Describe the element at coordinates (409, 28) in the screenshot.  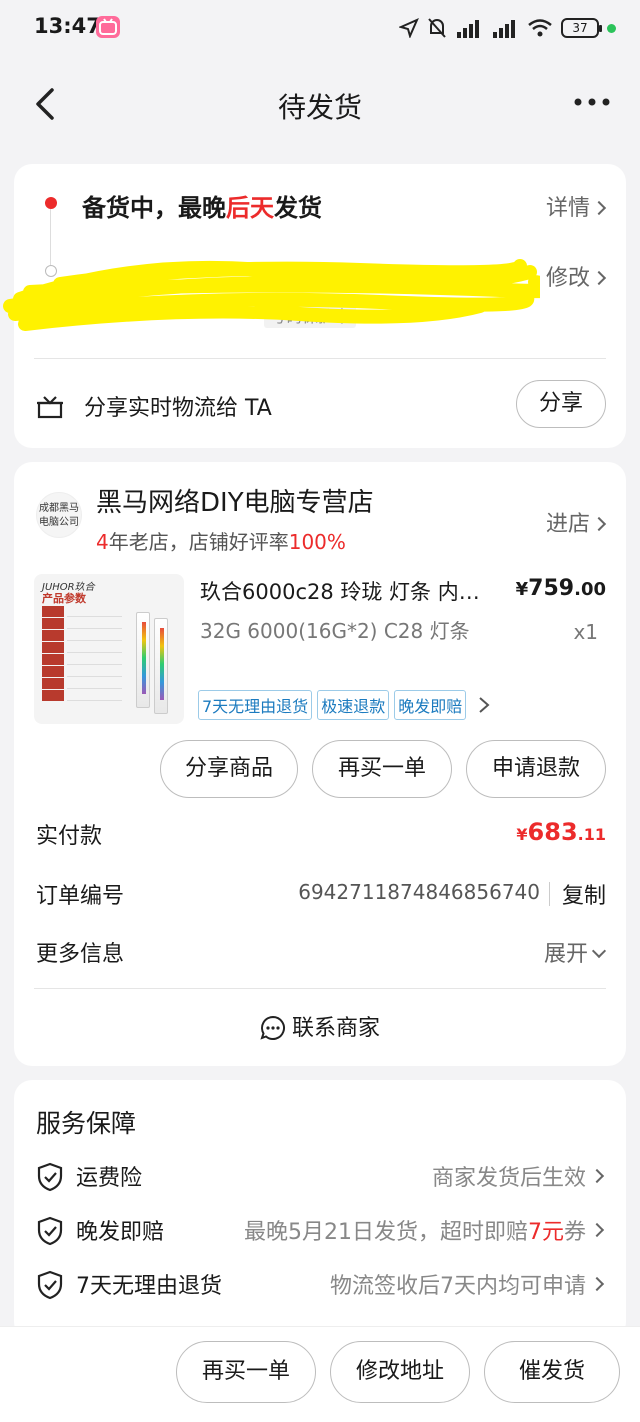
I see `location-icon` at that location.